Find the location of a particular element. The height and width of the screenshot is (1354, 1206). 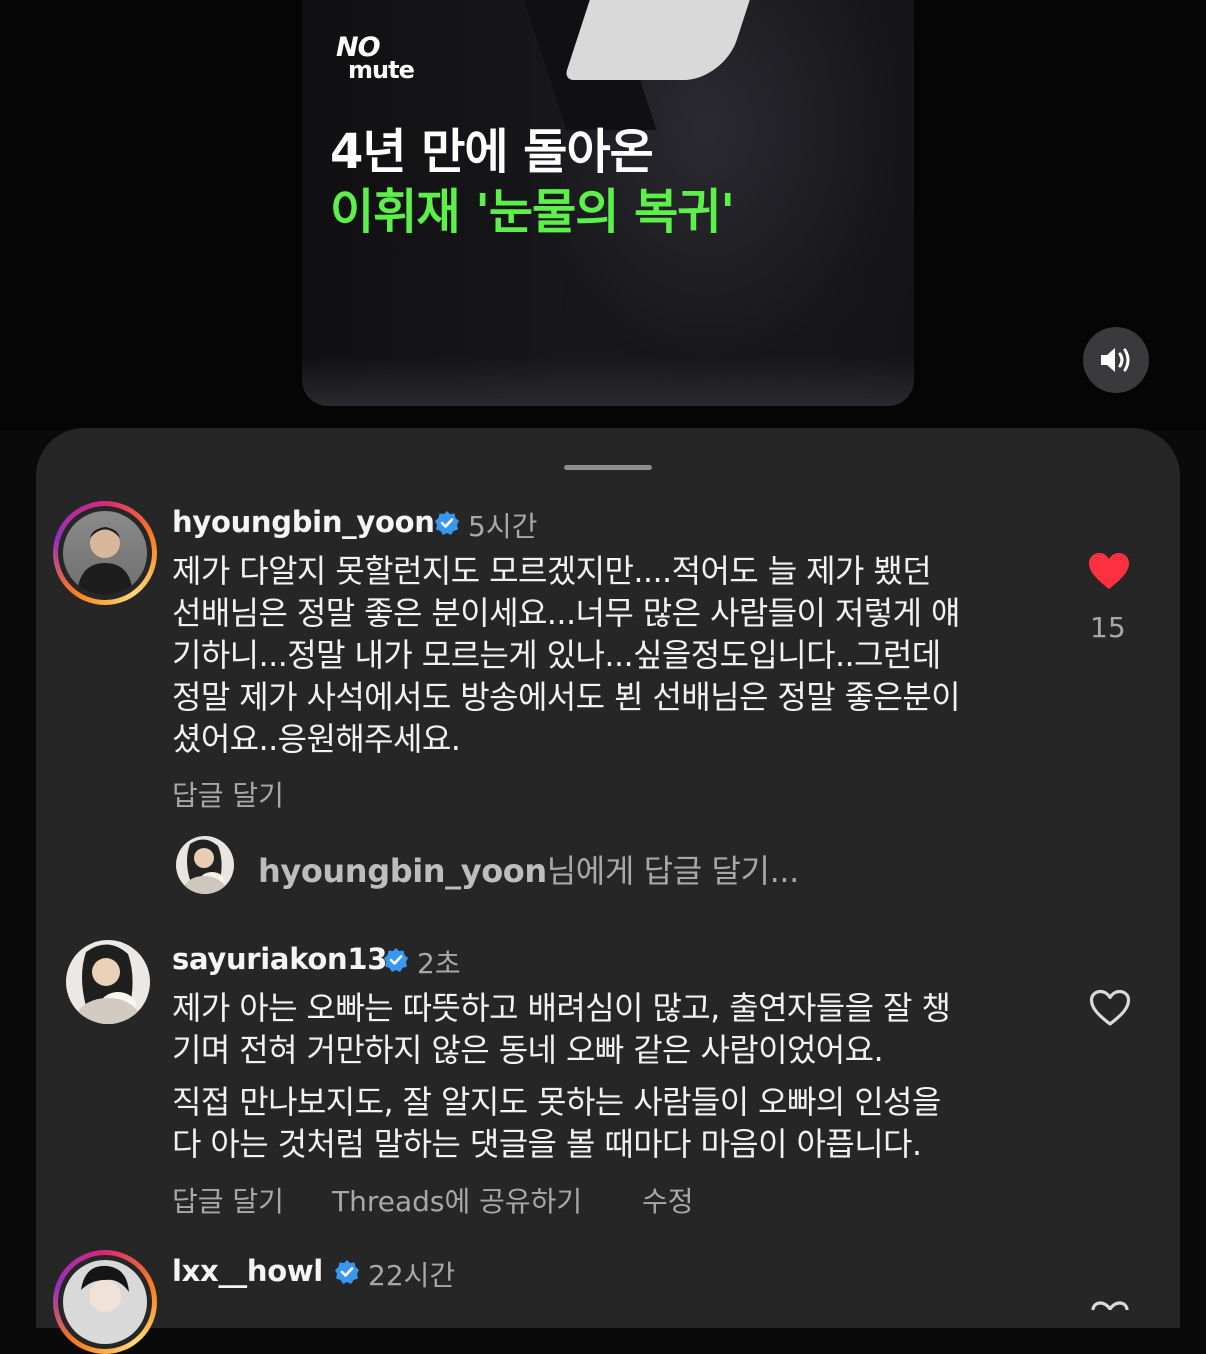

comment-text-line: 제가 아는 오빠는 따뜻하고 배려심이 많고, 출연자들을 잘 챙 is located at coordinates (561, 1008).